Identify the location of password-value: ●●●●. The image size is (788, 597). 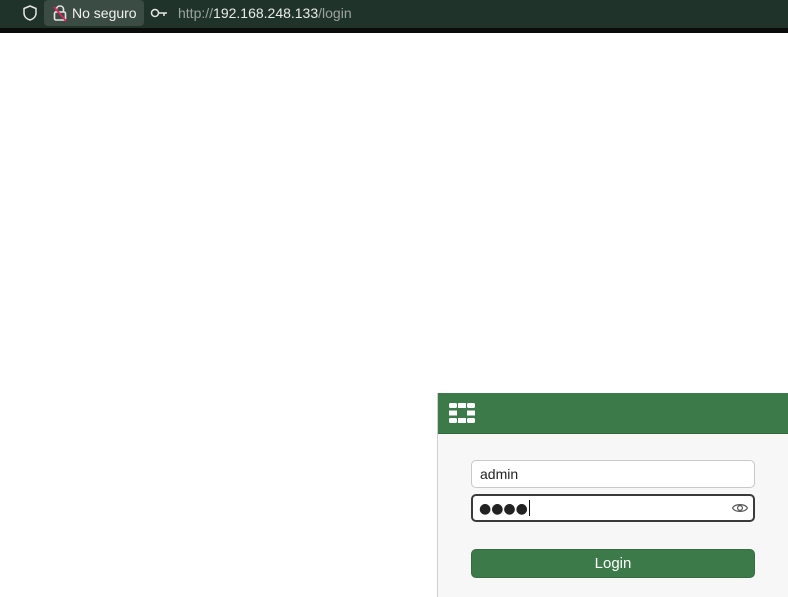
(504, 508).